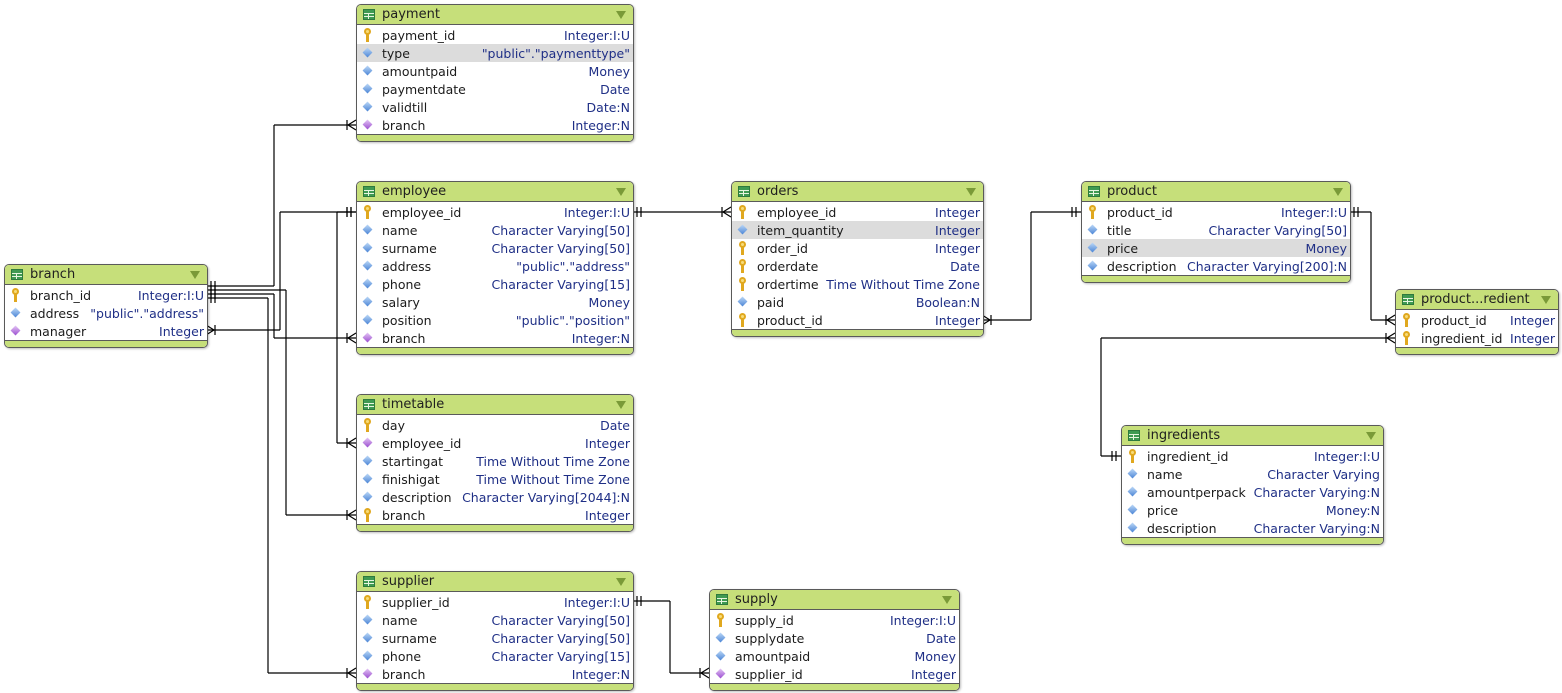 This screenshot has height=693, width=1562. Describe the element at coordinates (495, 137) in the screenshot. I see `table-footer` at that location.